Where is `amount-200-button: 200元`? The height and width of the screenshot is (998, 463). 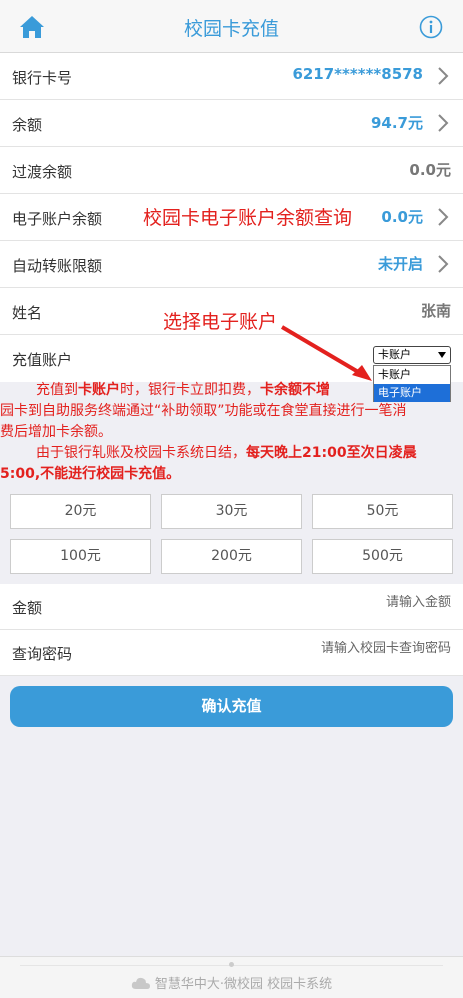
amount-200-button: 200元 is located at coordinates (231, 556).